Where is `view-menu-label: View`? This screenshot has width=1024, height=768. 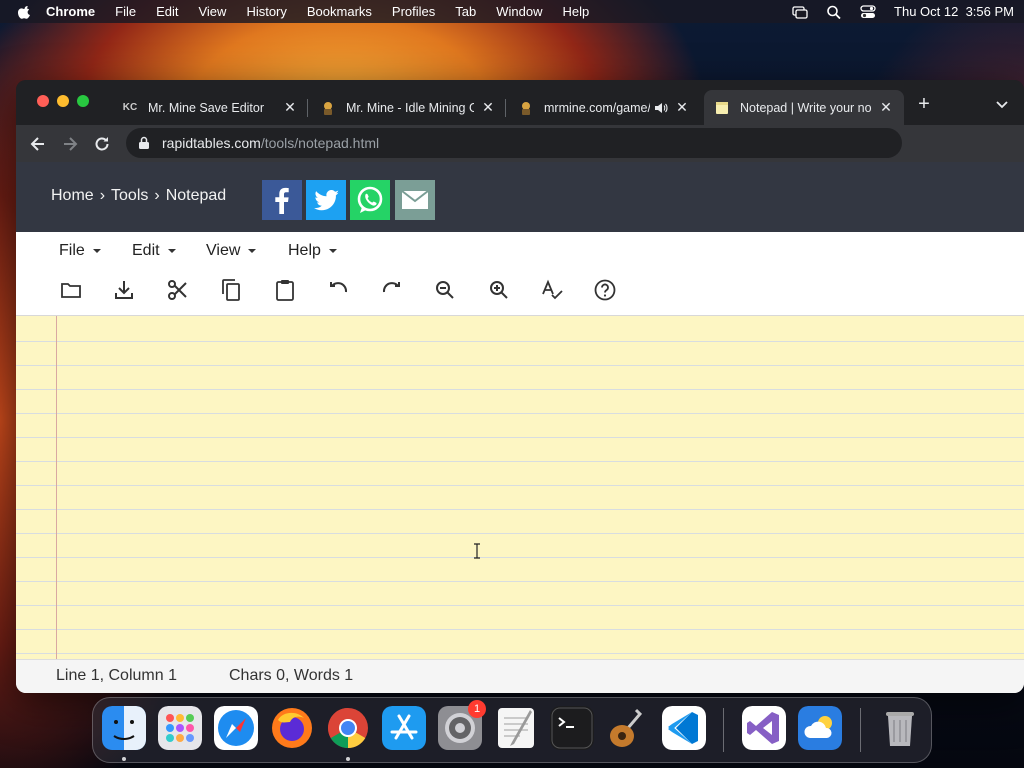 view-menu-label: View is located at coordinates (223, 250).